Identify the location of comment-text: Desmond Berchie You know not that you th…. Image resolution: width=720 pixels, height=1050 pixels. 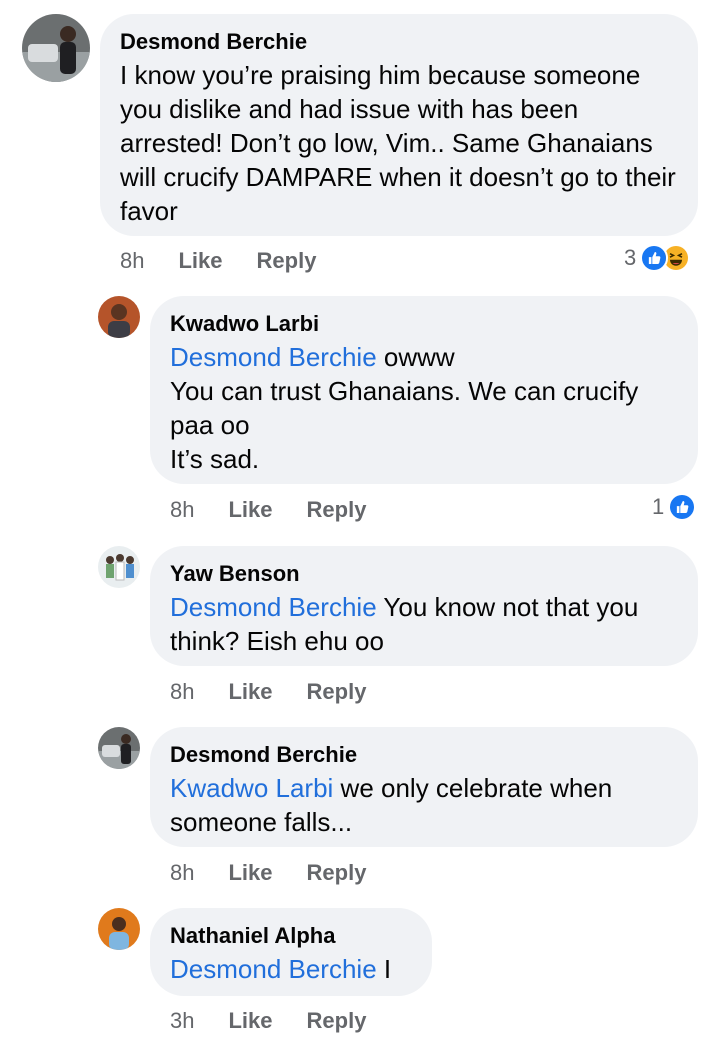
(424, 624).